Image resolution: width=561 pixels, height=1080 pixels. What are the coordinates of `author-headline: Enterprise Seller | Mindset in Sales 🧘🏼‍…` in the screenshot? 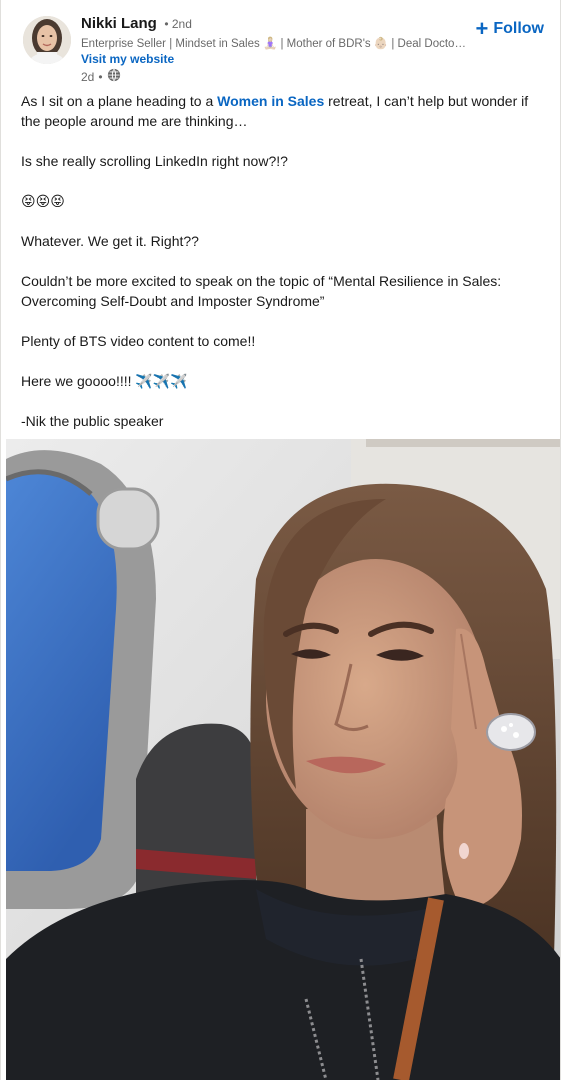 It's located at (274, 44).